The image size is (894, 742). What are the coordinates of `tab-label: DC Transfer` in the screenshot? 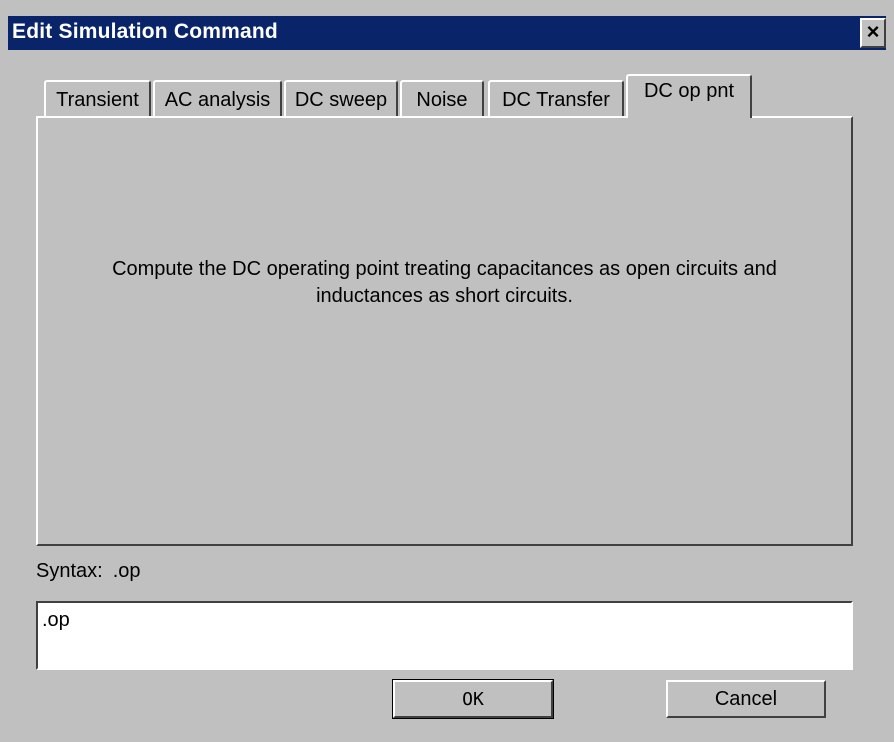 It's located at (556, 100).